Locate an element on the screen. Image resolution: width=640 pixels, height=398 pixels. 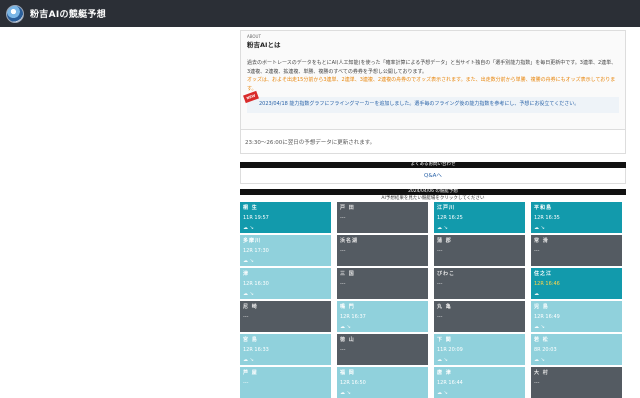
venue-card: 唐 津 12R 16:44 ☁ ↘ is located at coordinates (479, 382).